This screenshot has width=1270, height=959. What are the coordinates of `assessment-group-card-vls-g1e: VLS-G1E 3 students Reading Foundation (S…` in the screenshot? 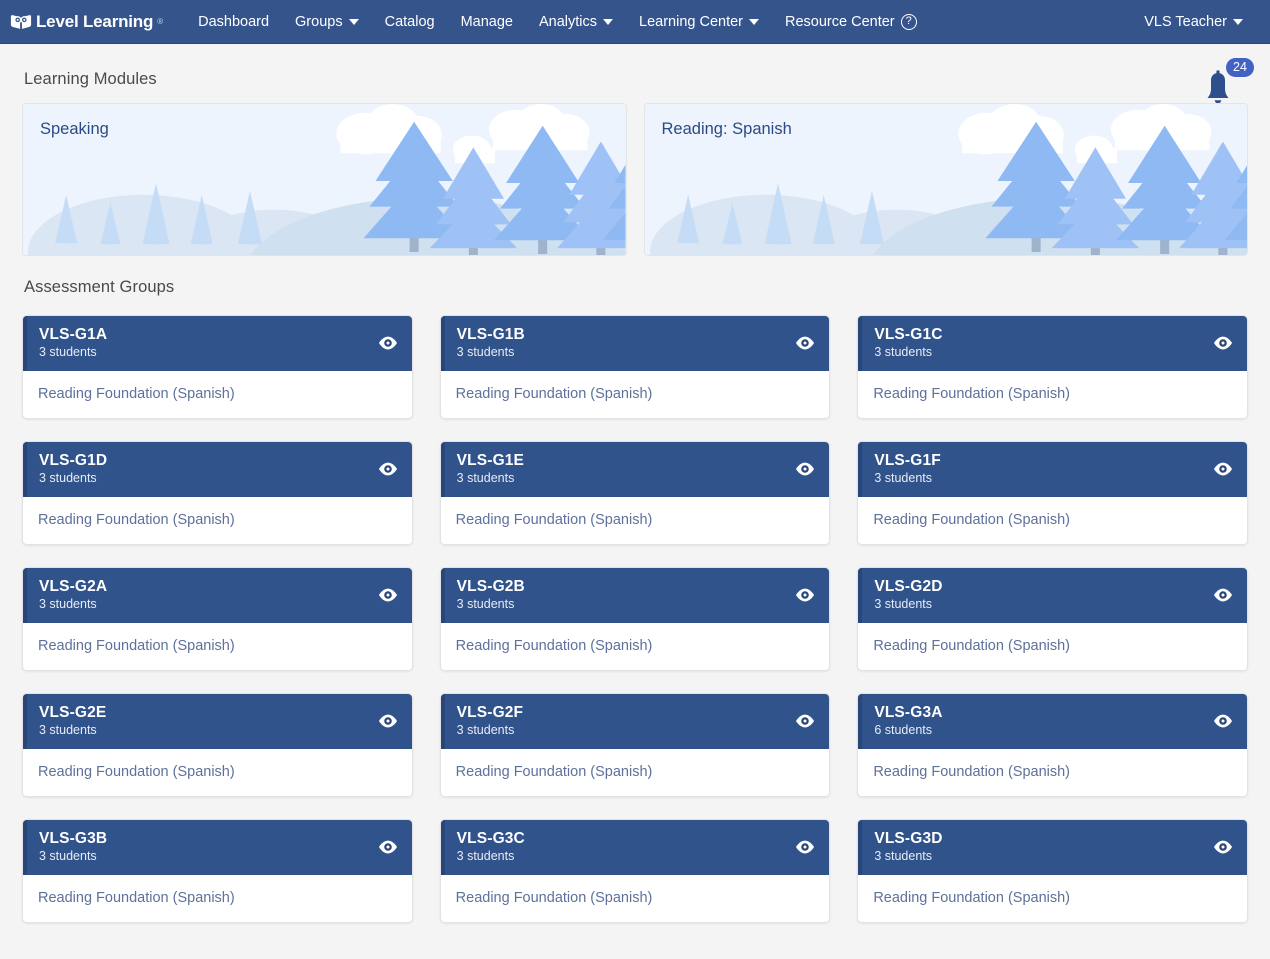 It's located at (635, 493).